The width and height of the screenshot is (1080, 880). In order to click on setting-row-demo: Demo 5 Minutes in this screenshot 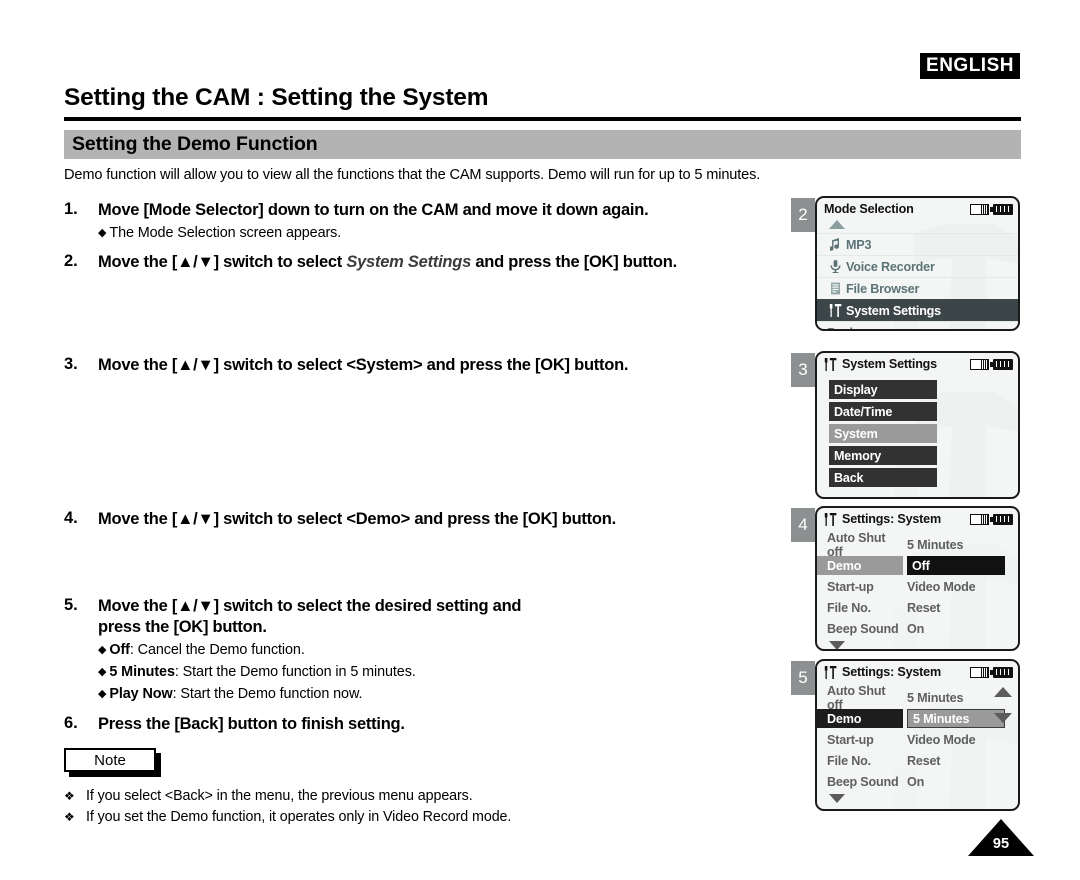, I will do `click(917, 718)`.